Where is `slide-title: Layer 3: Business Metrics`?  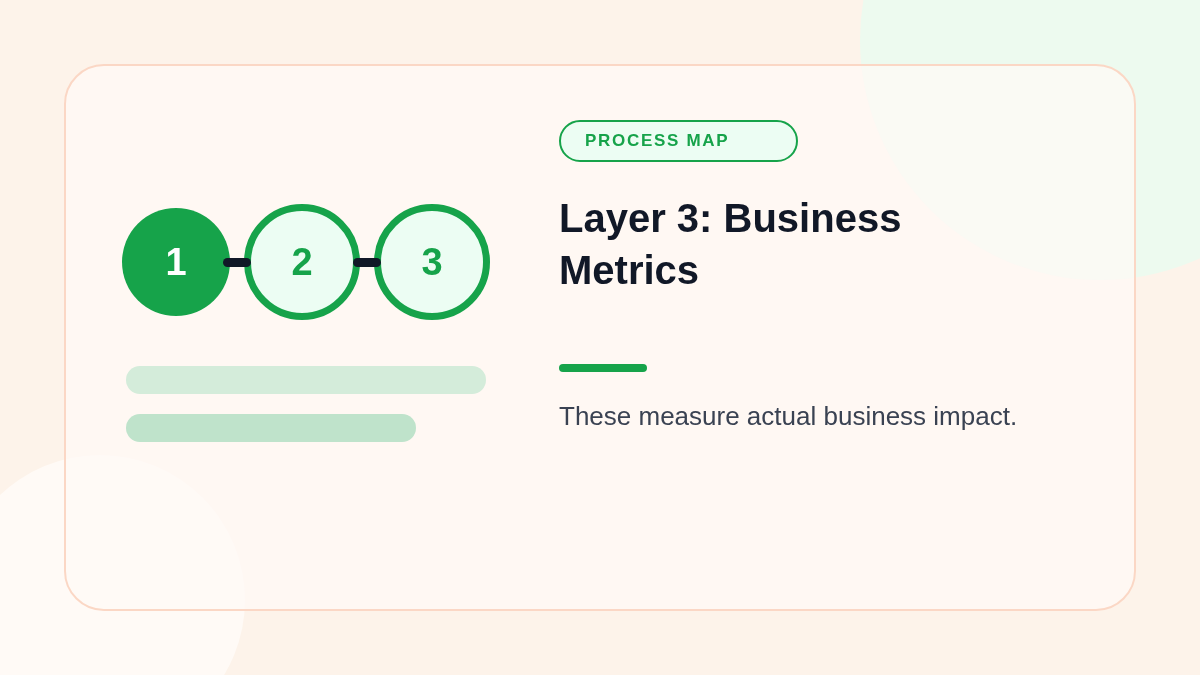 slide-title: Layer 3: Business Metrics is located at coordinates (731, 244).